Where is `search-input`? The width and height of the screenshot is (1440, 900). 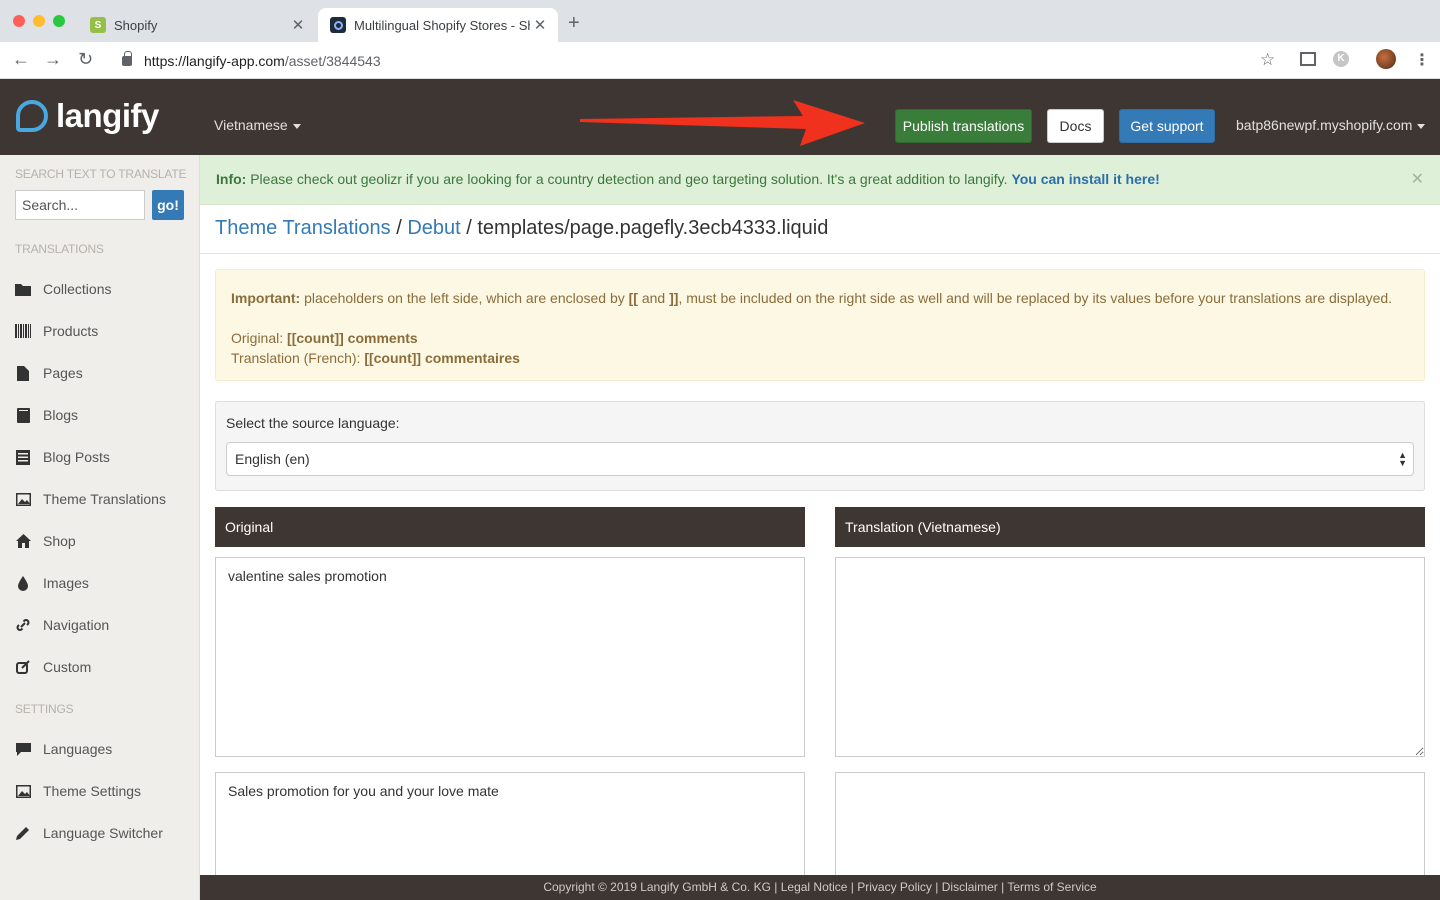
search-input is located at coordinates (80, 205).